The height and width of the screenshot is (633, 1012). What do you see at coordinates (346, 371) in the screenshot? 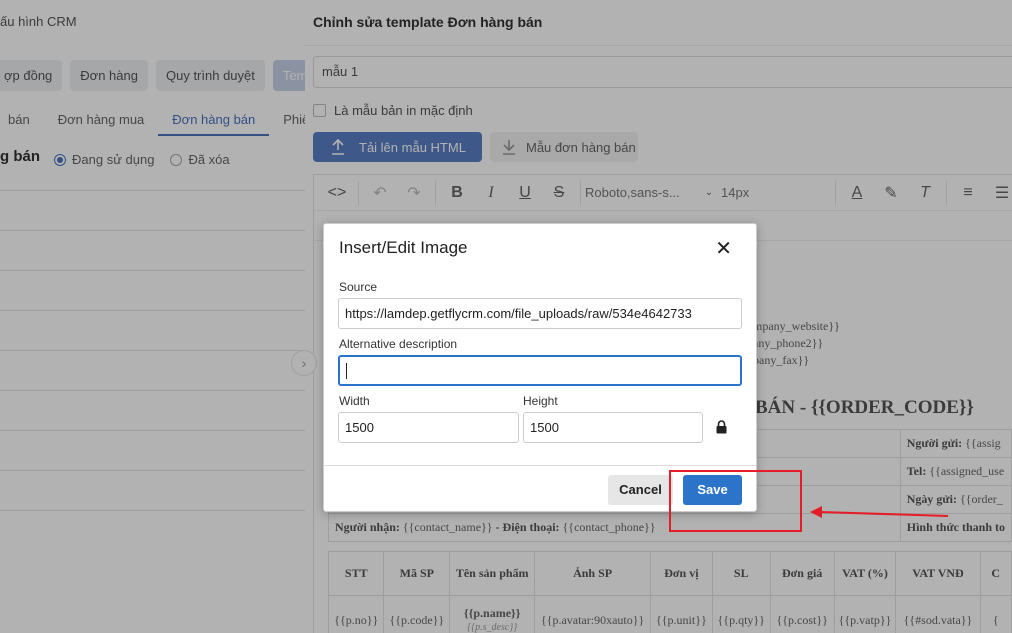
I see `text-caret` at bounding box center [346, 371].